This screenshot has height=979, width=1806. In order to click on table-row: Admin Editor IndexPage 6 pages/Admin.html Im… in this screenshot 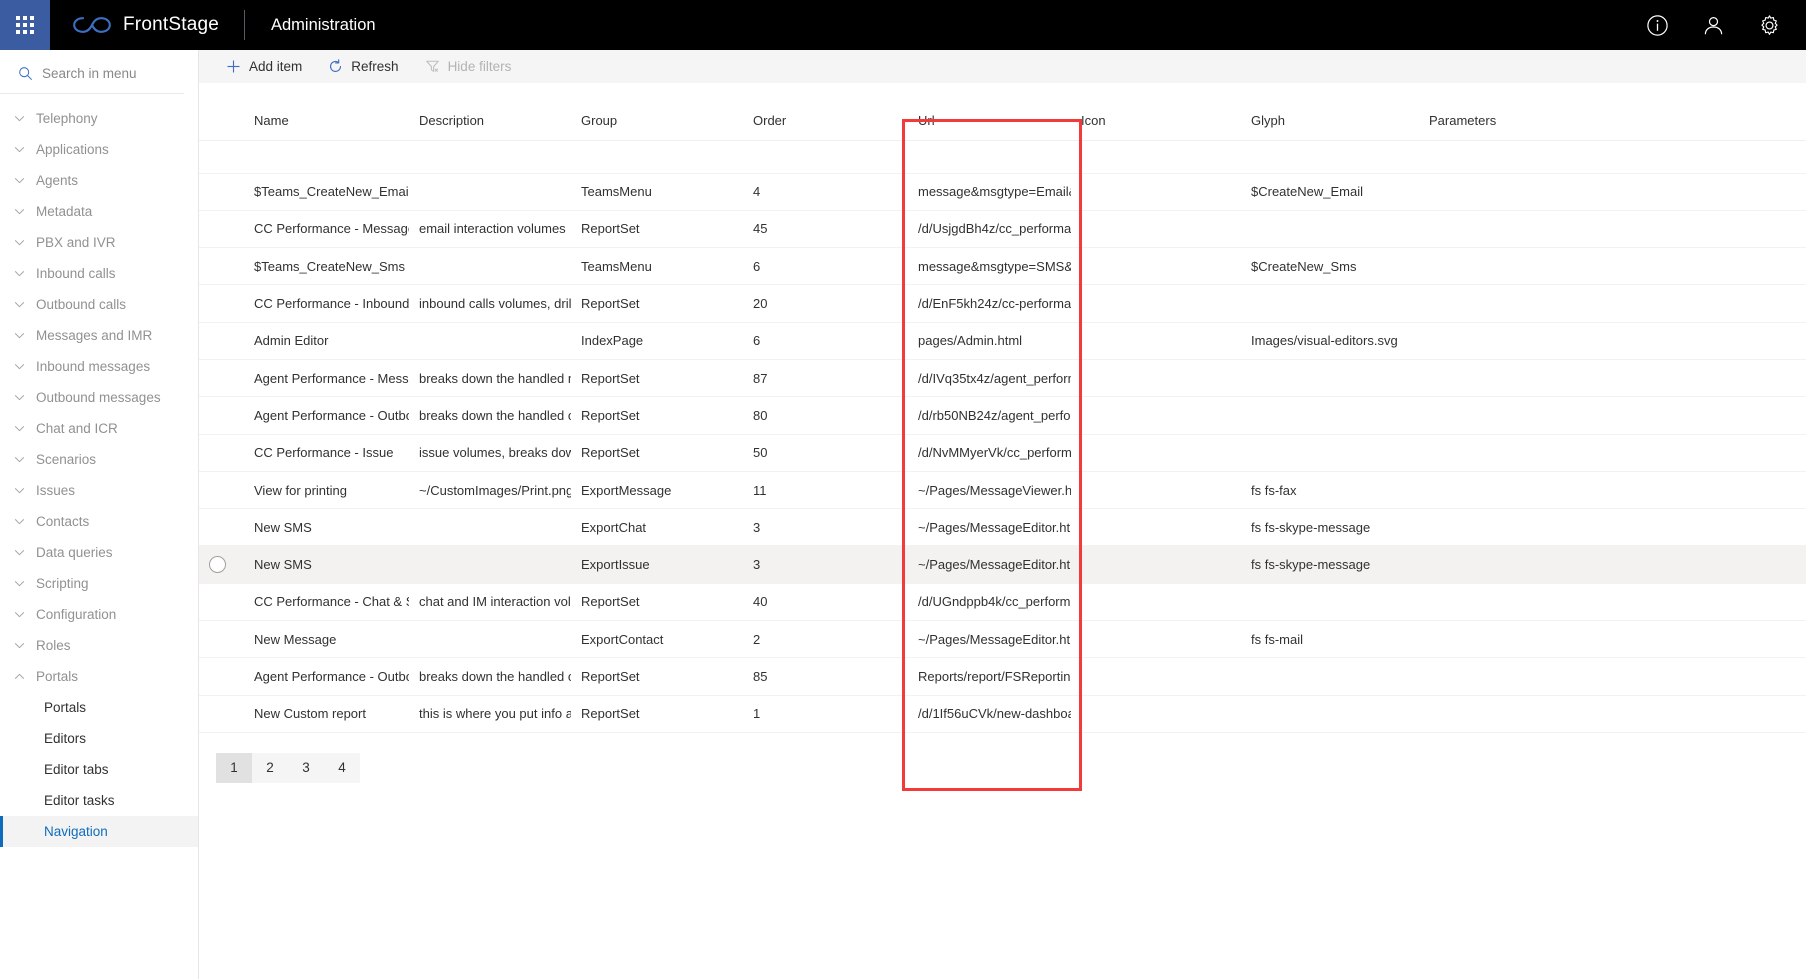, I will do `click(1002, 341)`.